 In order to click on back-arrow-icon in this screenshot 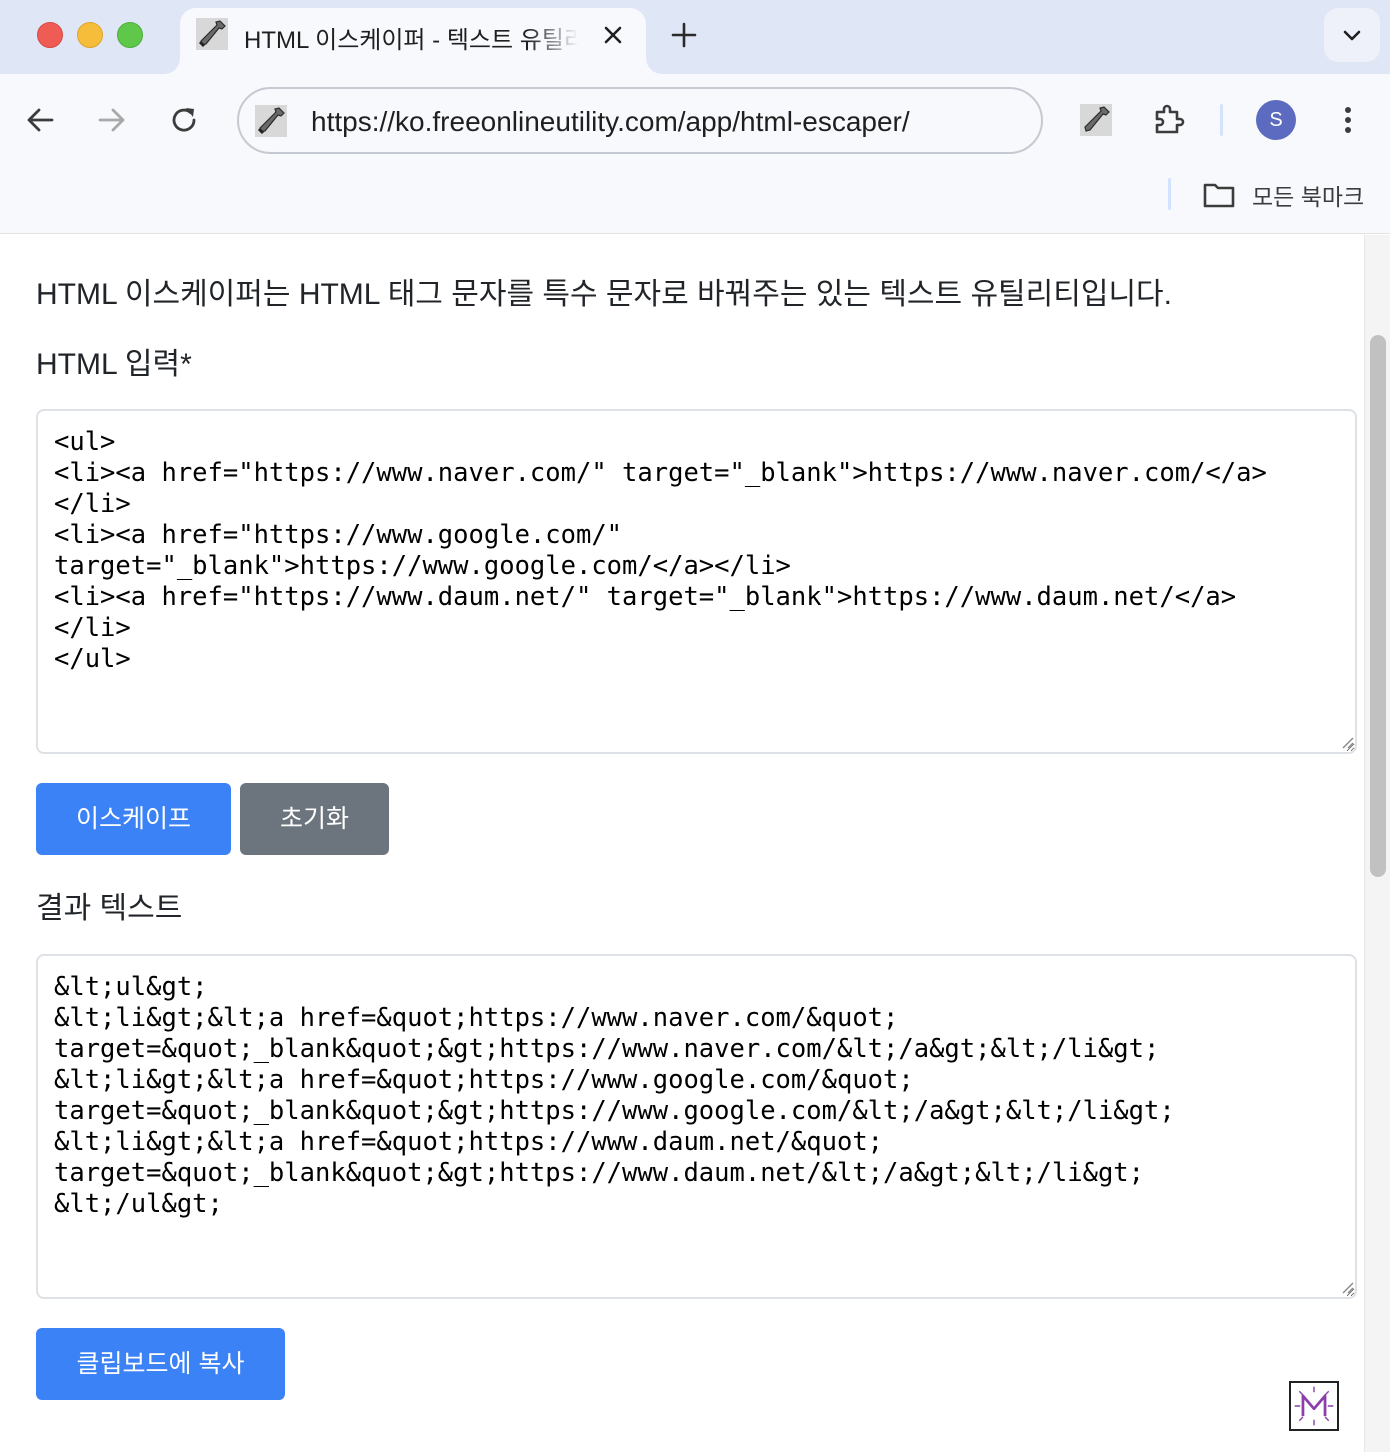, I will do `click(40, 120)`.